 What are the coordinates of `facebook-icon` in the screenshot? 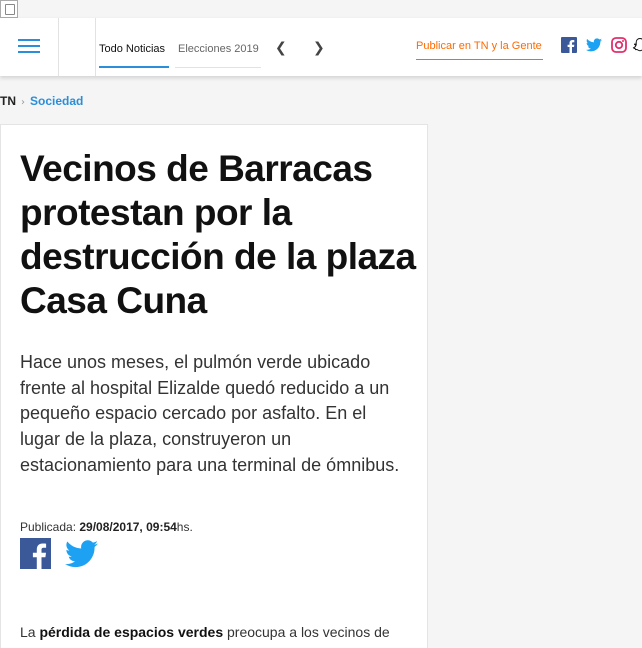 It's located at (569, 45).